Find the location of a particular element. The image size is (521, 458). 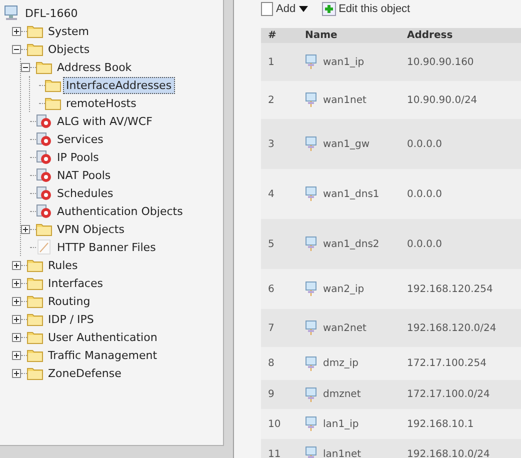

tree-item: DFL-1660 is located at coordinates (51, 13).